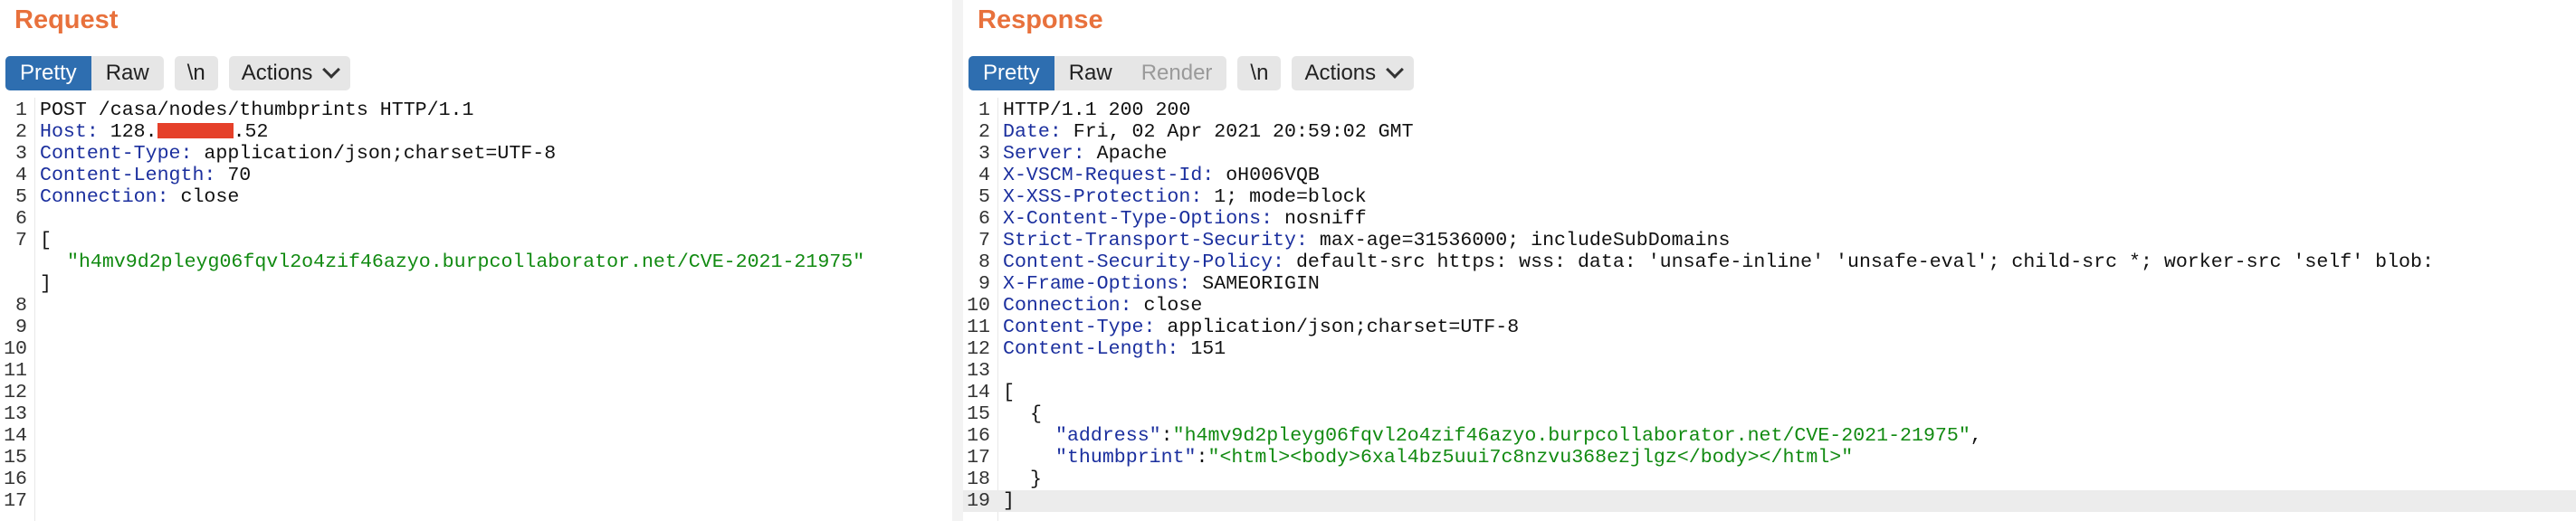 Image resolution: width=2576 pixels, height=521 pixels. I want to click on response-view-tabs: Pretty Raw Render, so click(1097, 73).